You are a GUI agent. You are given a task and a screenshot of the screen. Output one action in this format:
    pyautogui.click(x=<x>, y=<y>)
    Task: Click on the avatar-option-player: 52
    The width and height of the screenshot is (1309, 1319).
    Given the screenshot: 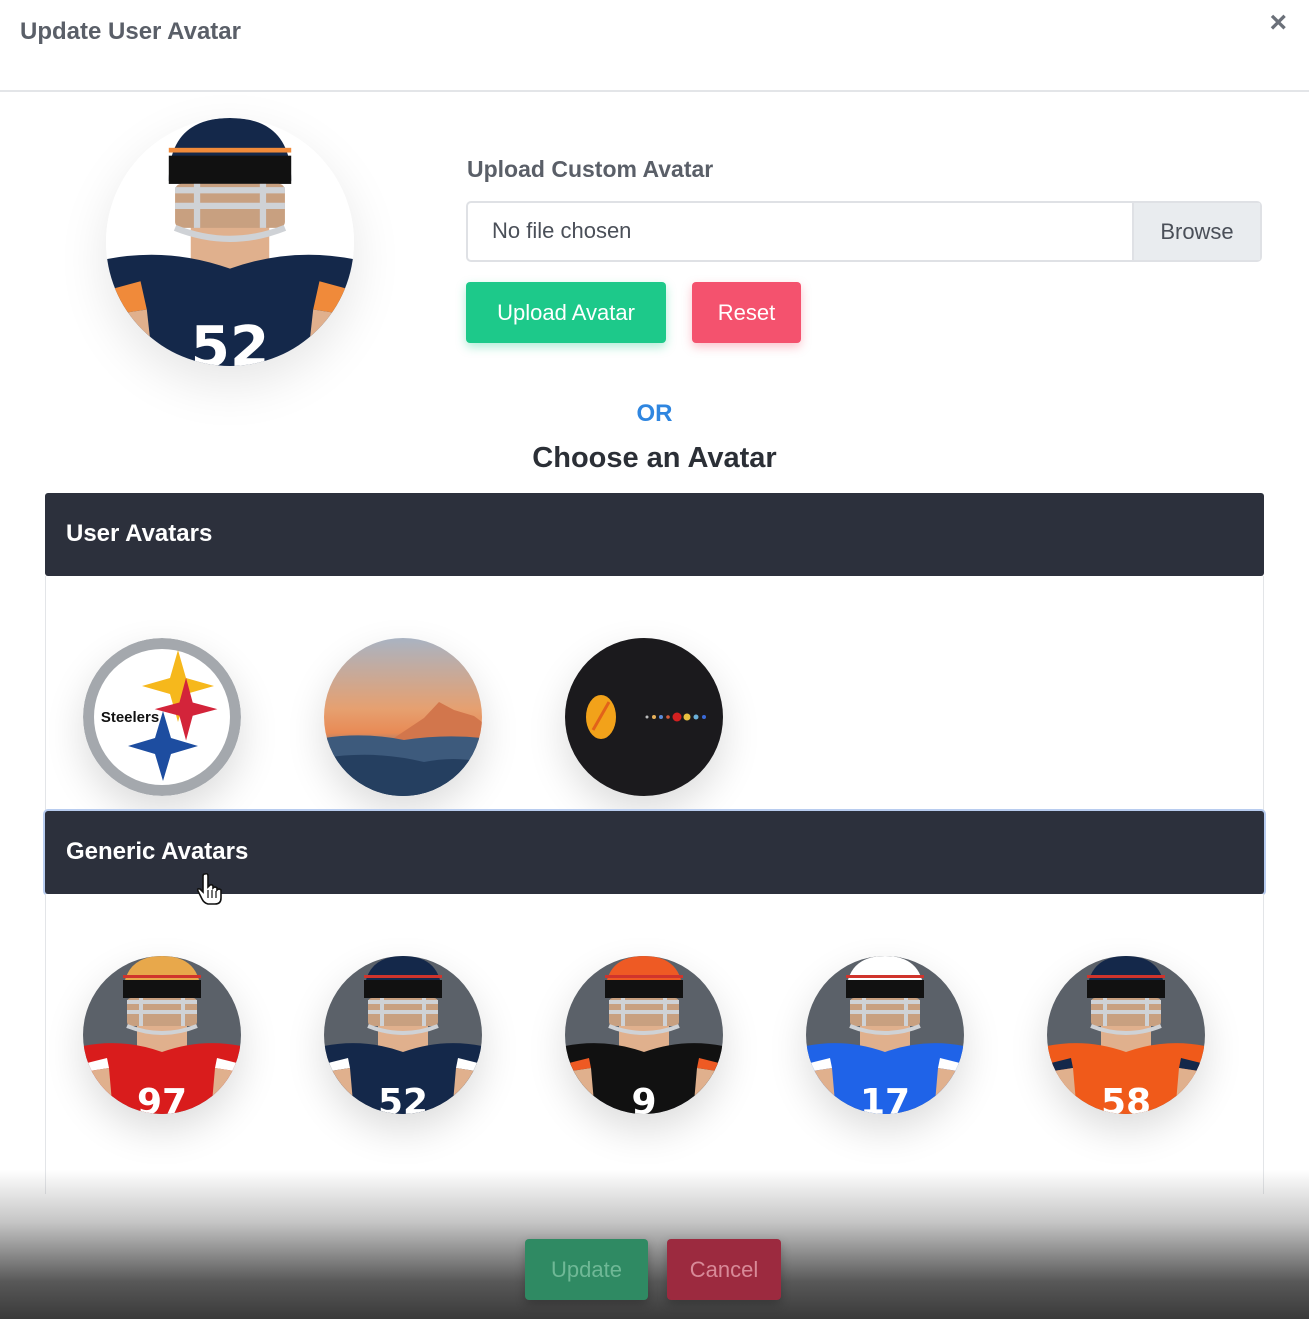 What is the action you would take?
    pyautogui.click(x=403, y=1035)
    